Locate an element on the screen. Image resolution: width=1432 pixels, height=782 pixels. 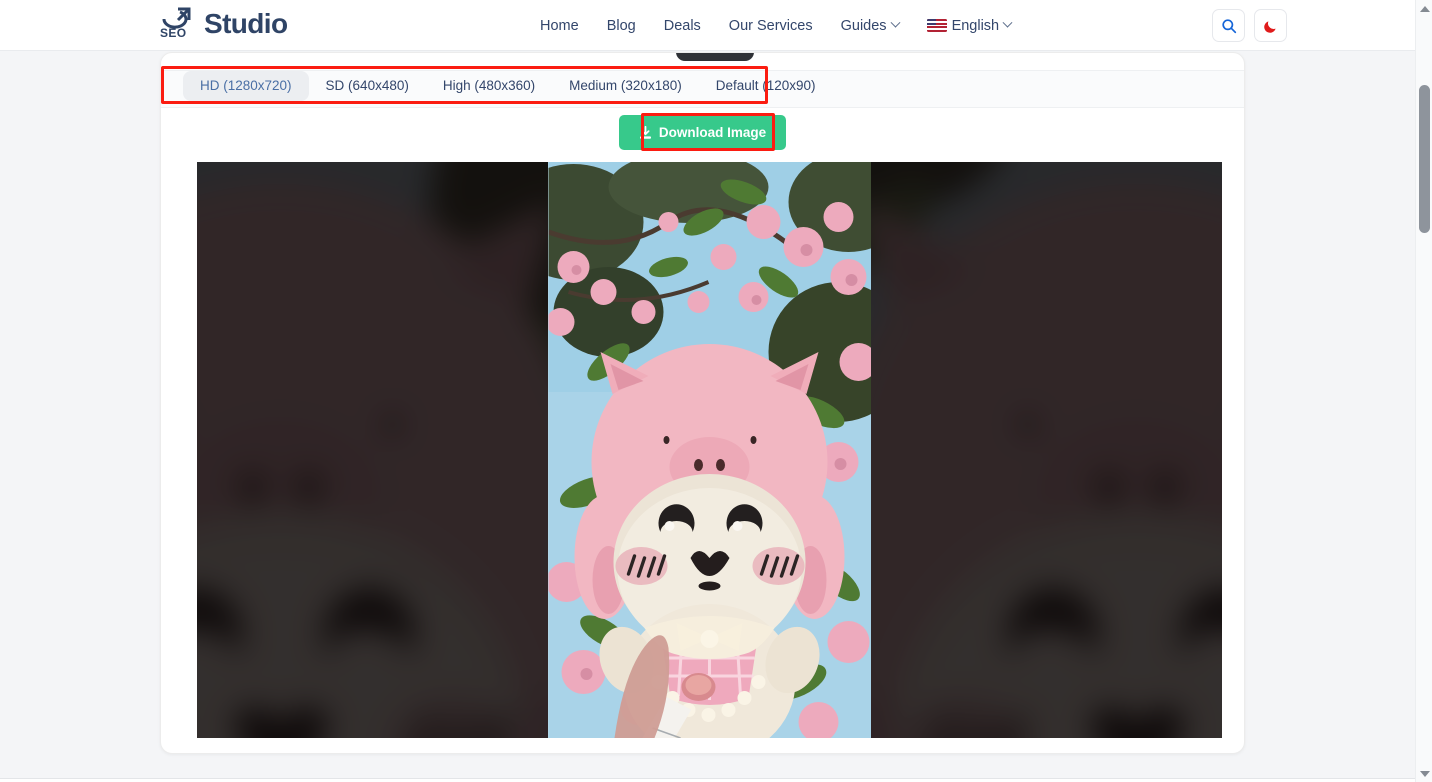
nav-label: Guides is located at coordinates (863, 25).